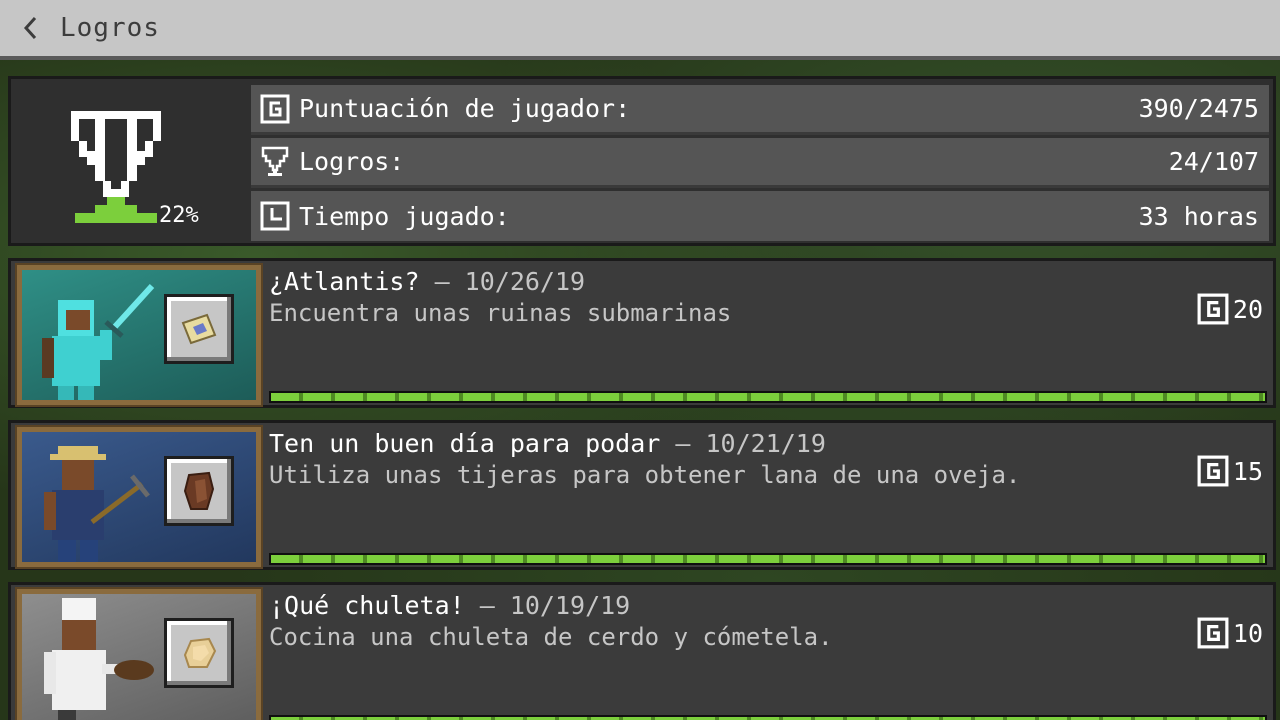 The width and height of the screenshot is (1280, 720). I want to click on page-title: Logros, so click(110, 28).